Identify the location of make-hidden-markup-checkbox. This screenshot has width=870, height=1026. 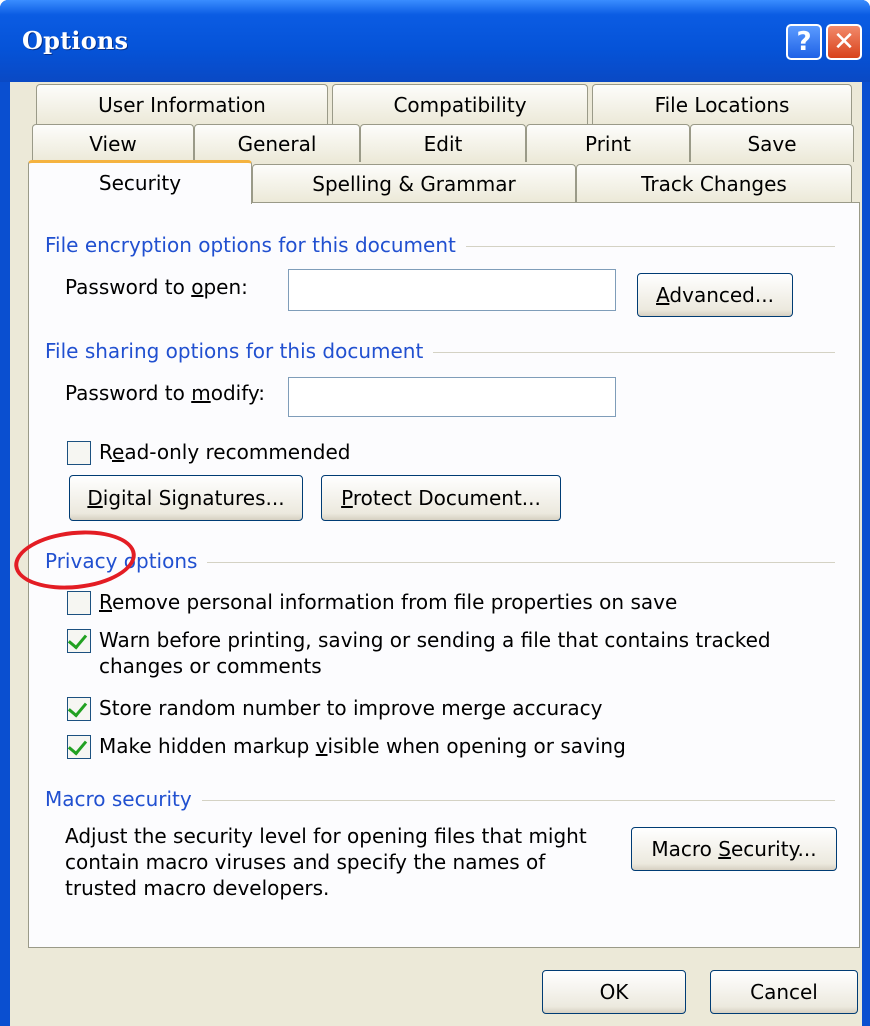
(79, 747).